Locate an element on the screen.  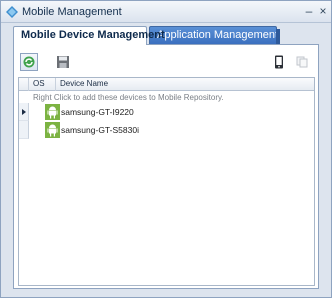
device-button is located at coordinates (279, 62).